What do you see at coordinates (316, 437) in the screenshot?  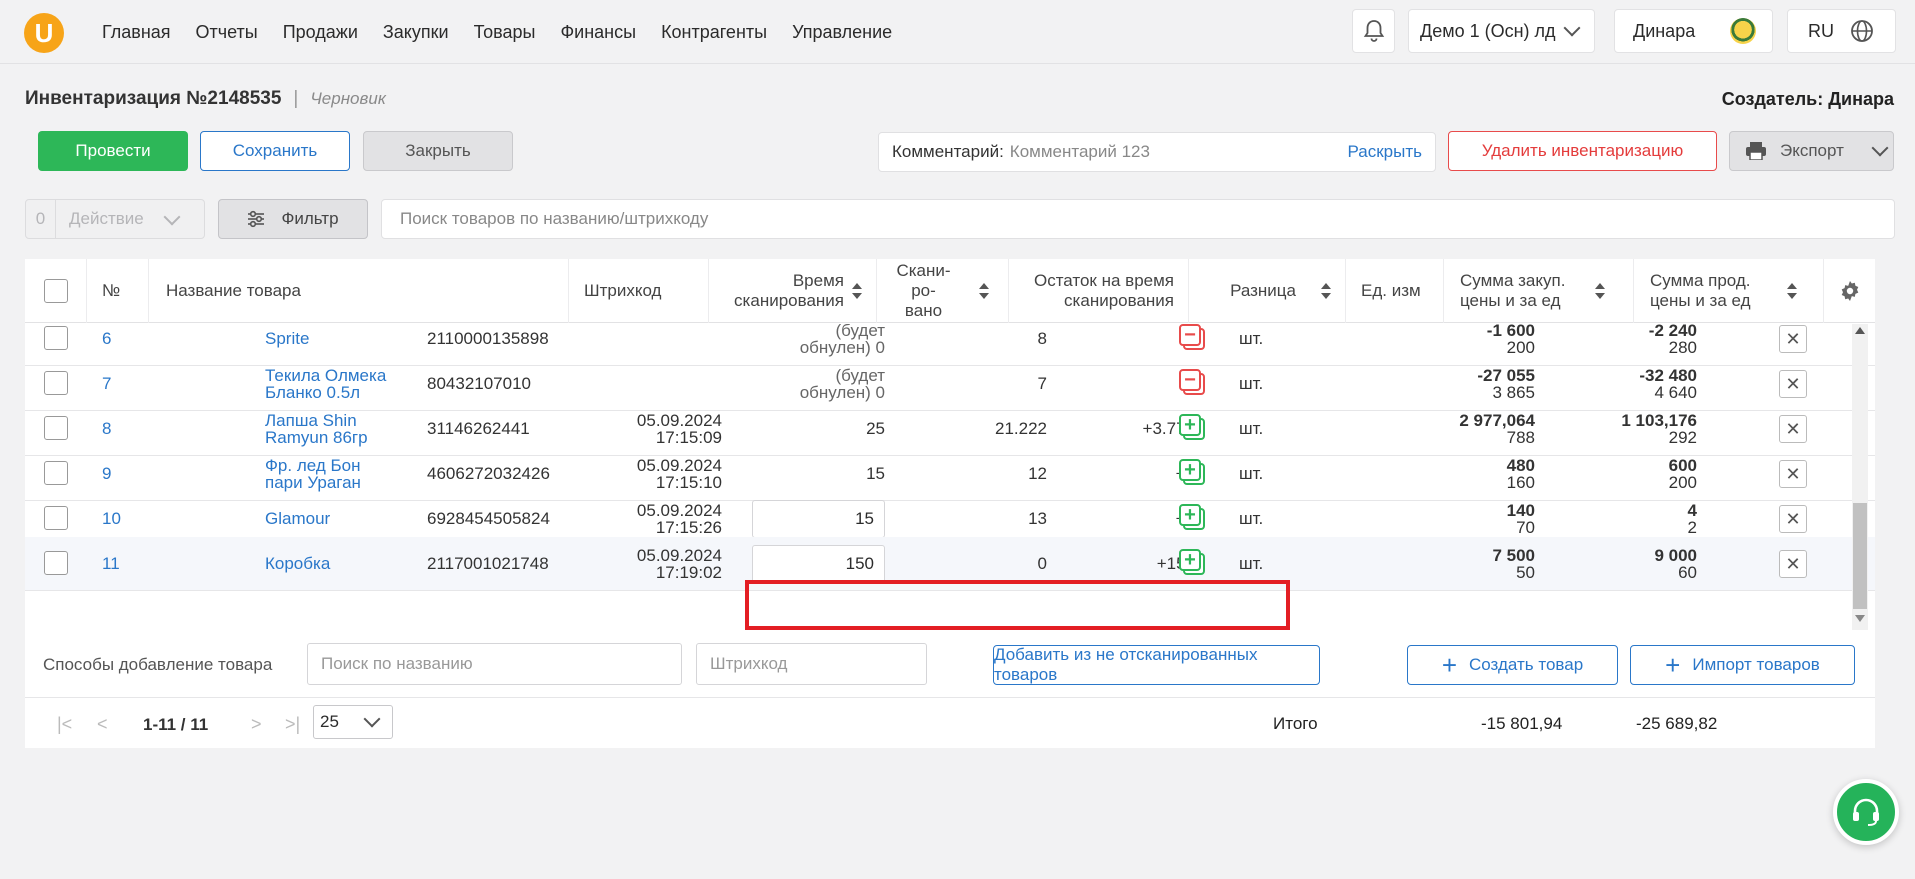 I see `product-name-line2: Ramyun 86гр` at bounding box center [316, 437].